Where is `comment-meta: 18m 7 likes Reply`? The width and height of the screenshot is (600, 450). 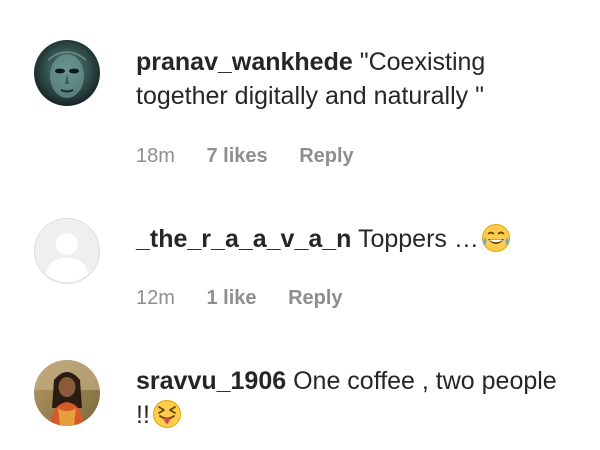 comment-meta: 18m 7 likes Reply is located at coordinates (245, 156).